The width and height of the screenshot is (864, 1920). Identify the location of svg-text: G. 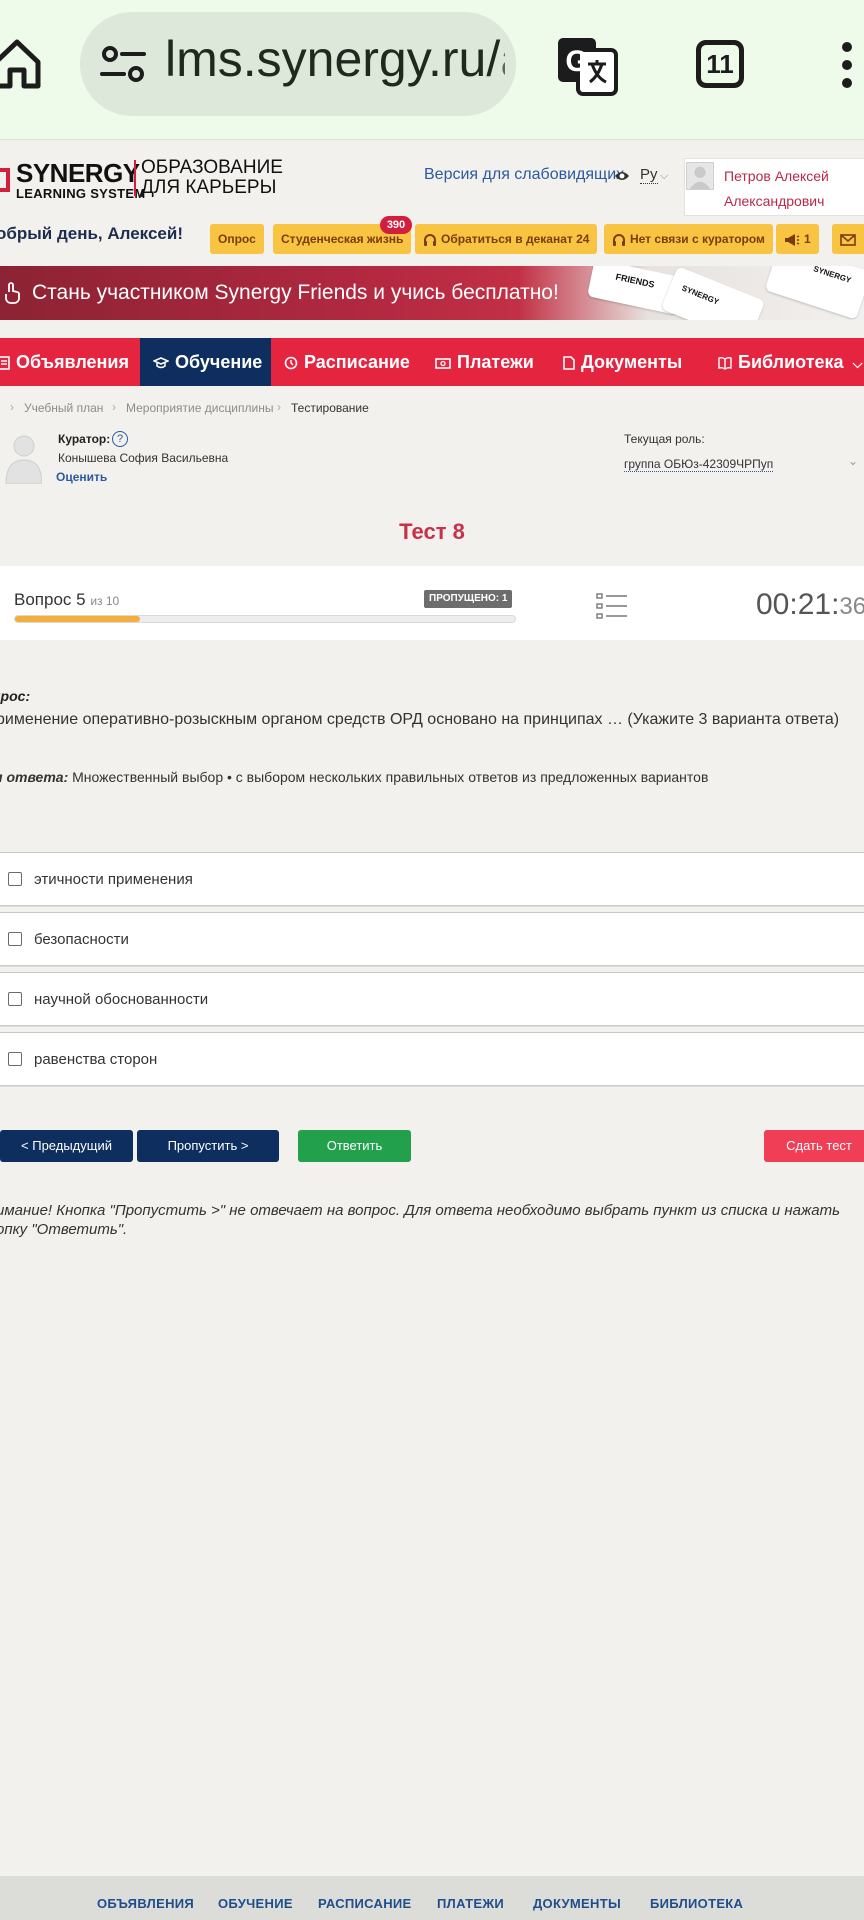
(576, 61).